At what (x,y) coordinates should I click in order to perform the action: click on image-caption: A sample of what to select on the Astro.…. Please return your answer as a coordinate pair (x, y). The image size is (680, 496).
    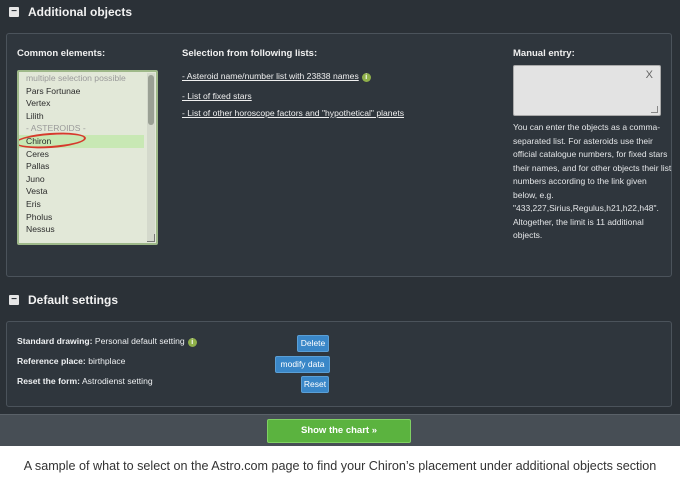
    Looking at the image, I should click on (340, 466).